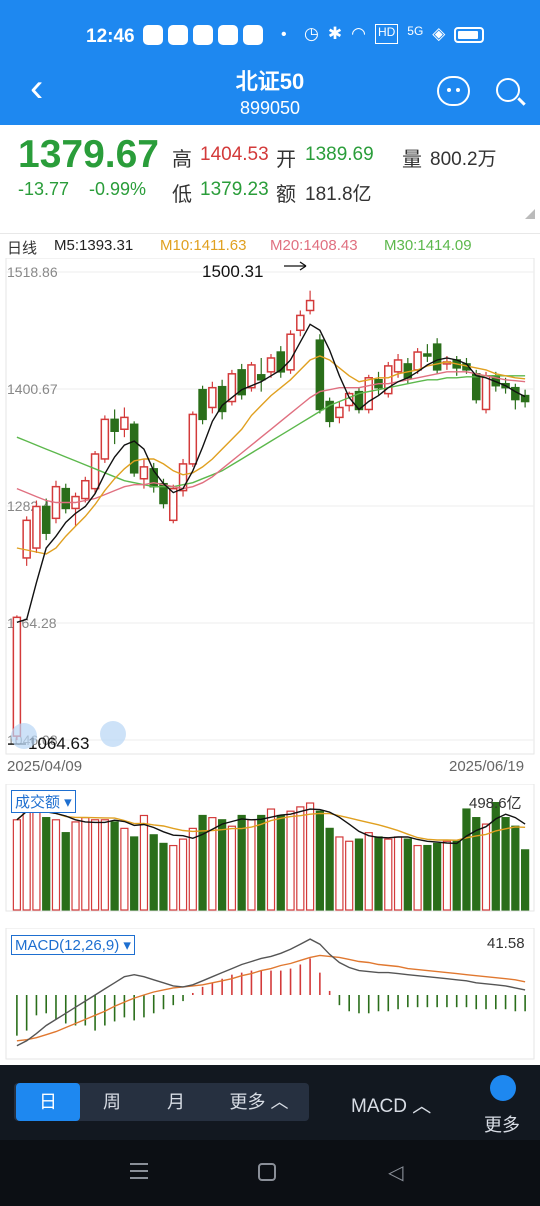 This screenshot has height=1206, width=540. What do you see at coordinates (270, 848) in the screenshot?
I see `volume-chart` at bounding box center [270, 848].